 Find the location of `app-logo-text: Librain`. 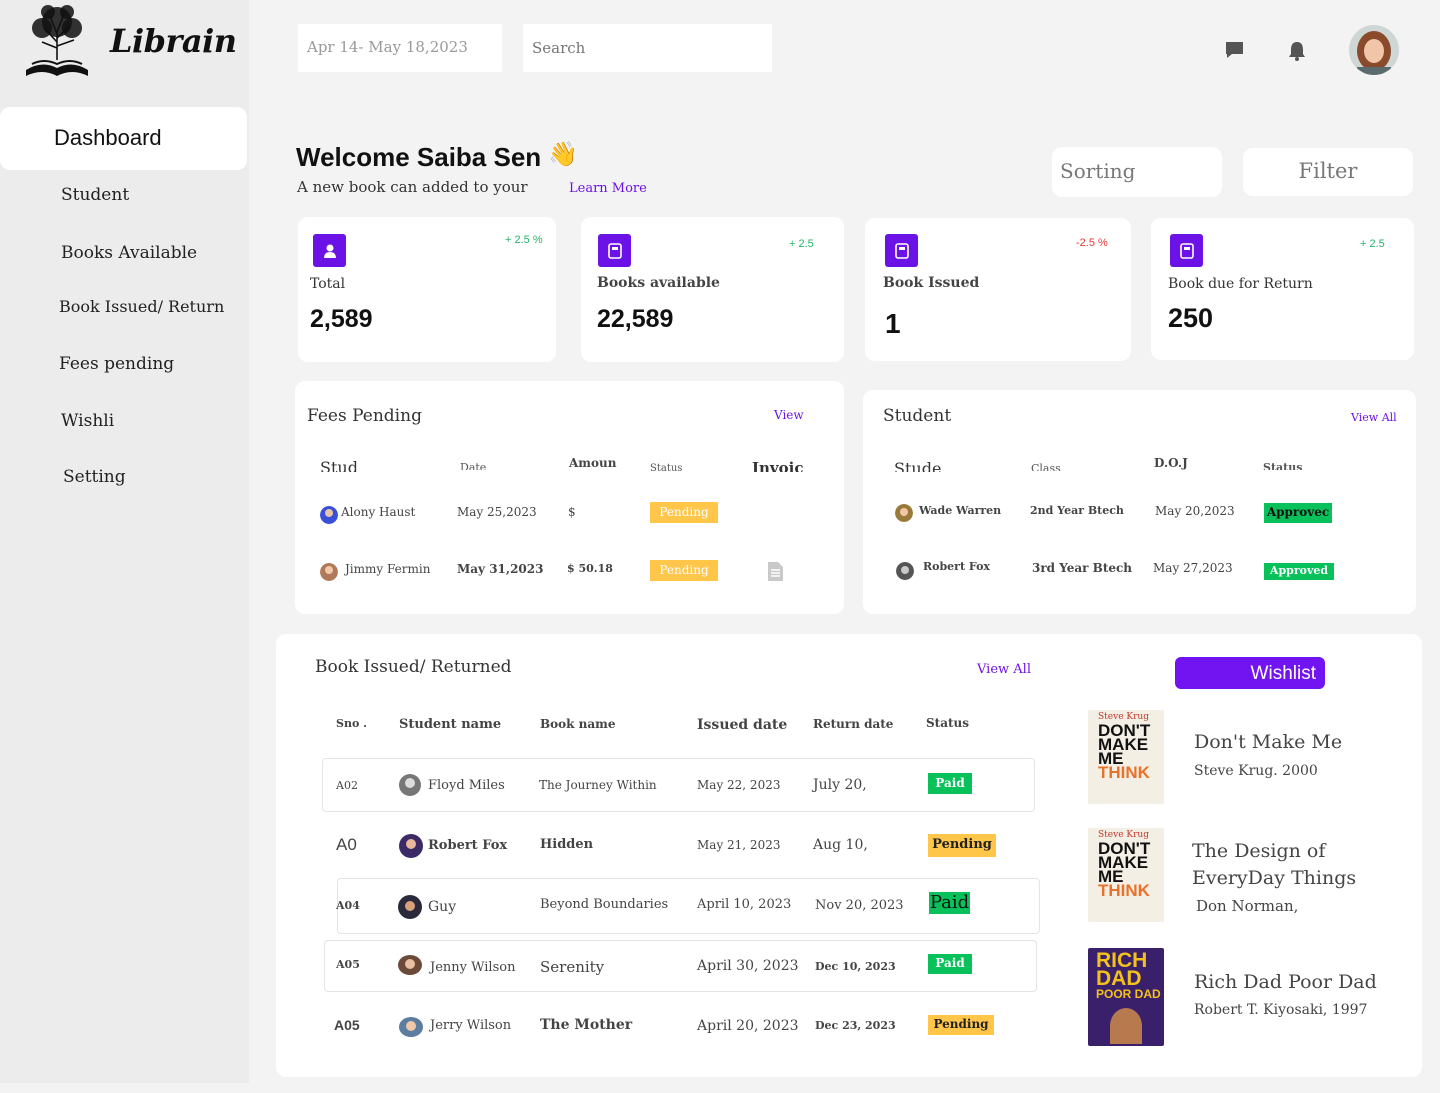

app-logo-text: Librain is located at coordinates (173, 41).